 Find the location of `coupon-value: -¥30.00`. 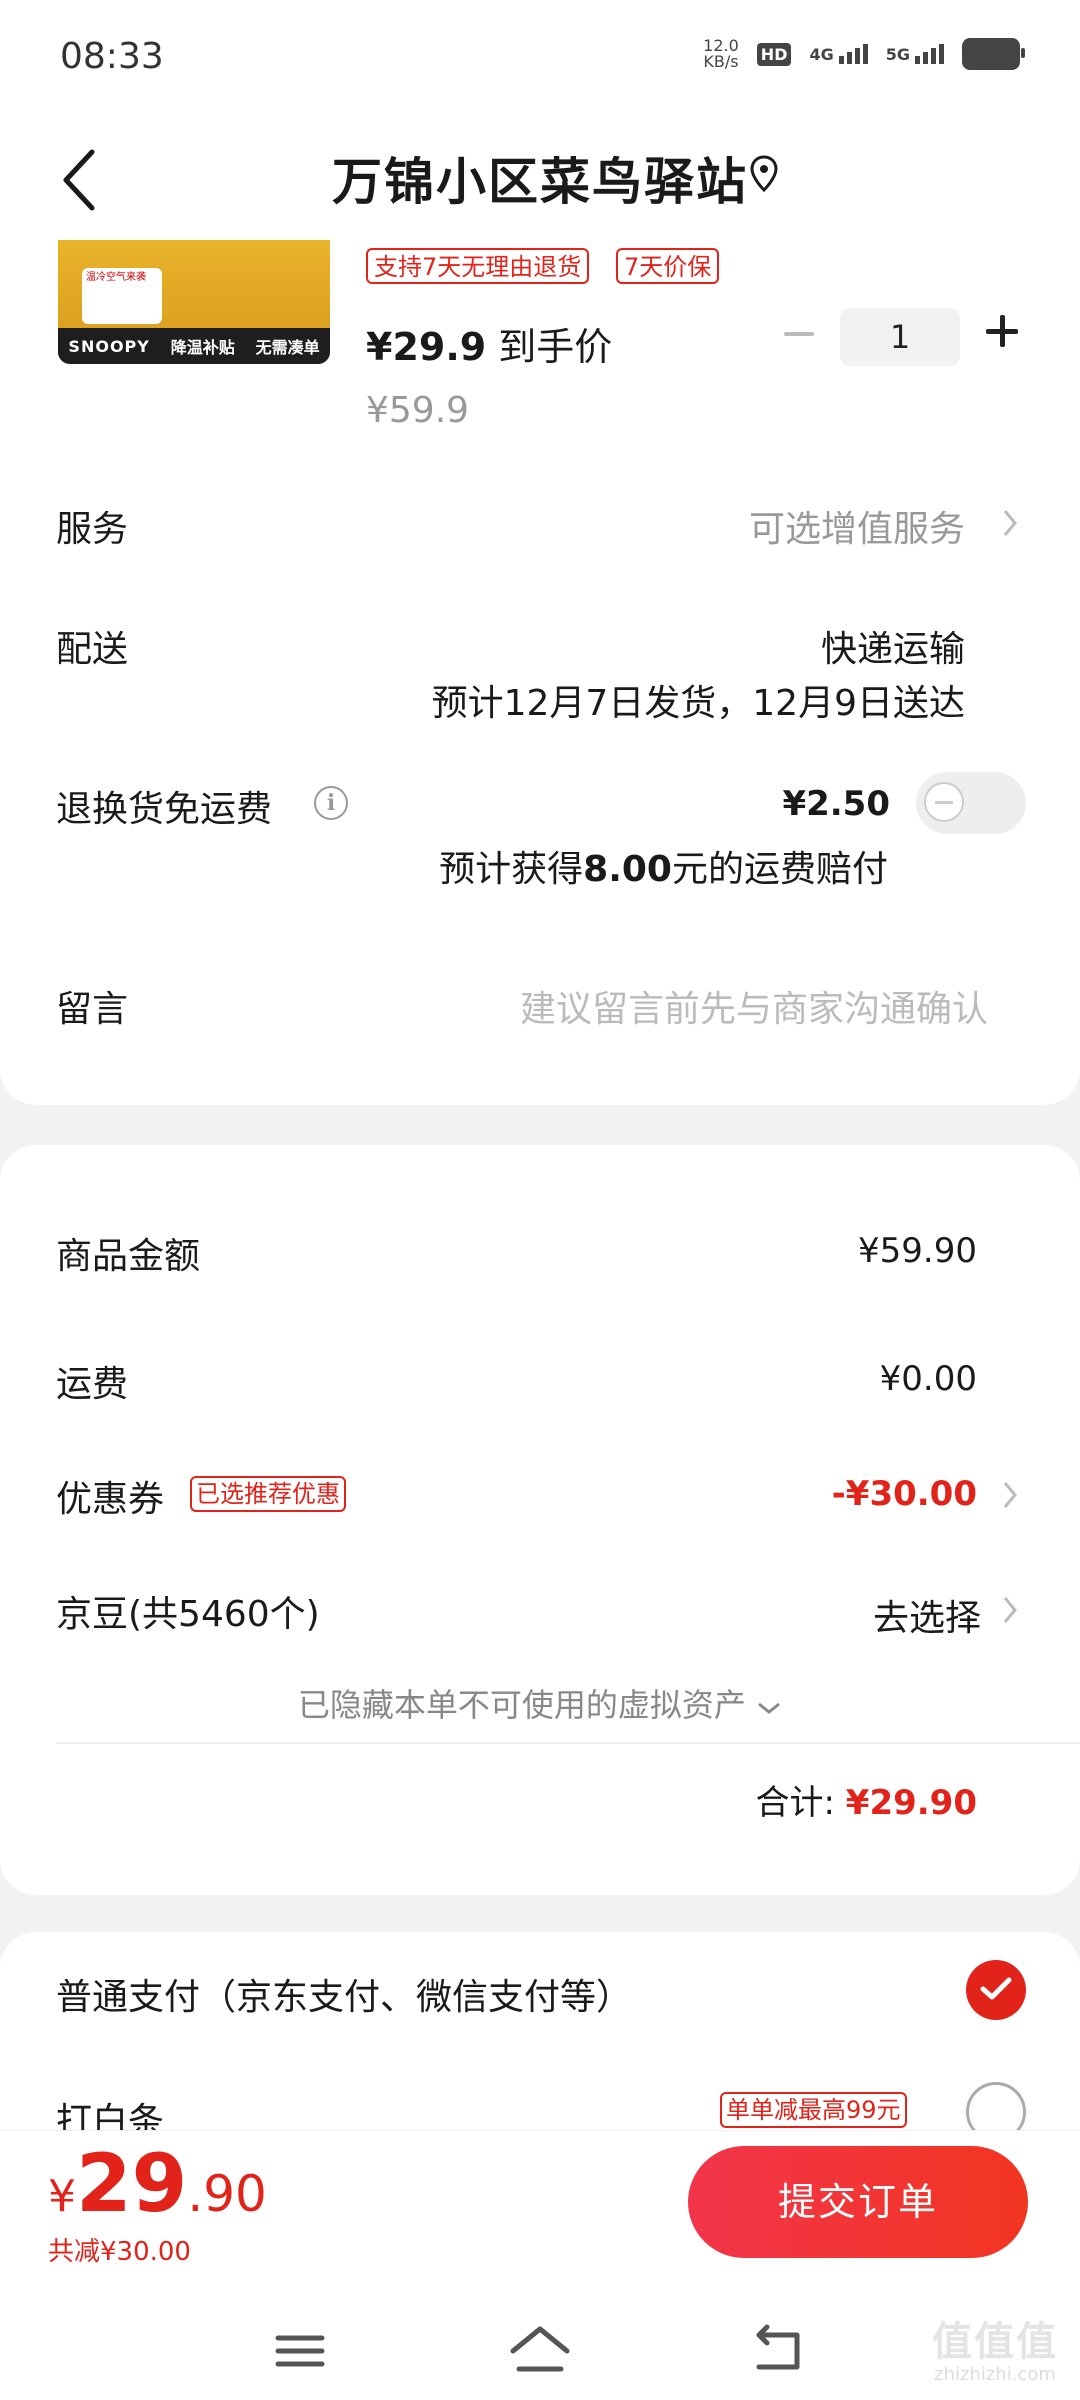

coupon-value: -¥30.00 is located at coordinates (904, 1494).